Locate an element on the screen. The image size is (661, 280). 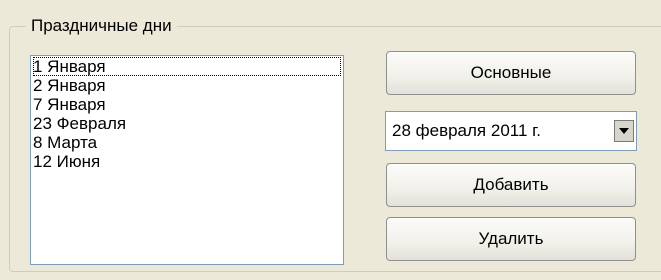
main-holidays-button: Основные is located at coordinates (511, 73).